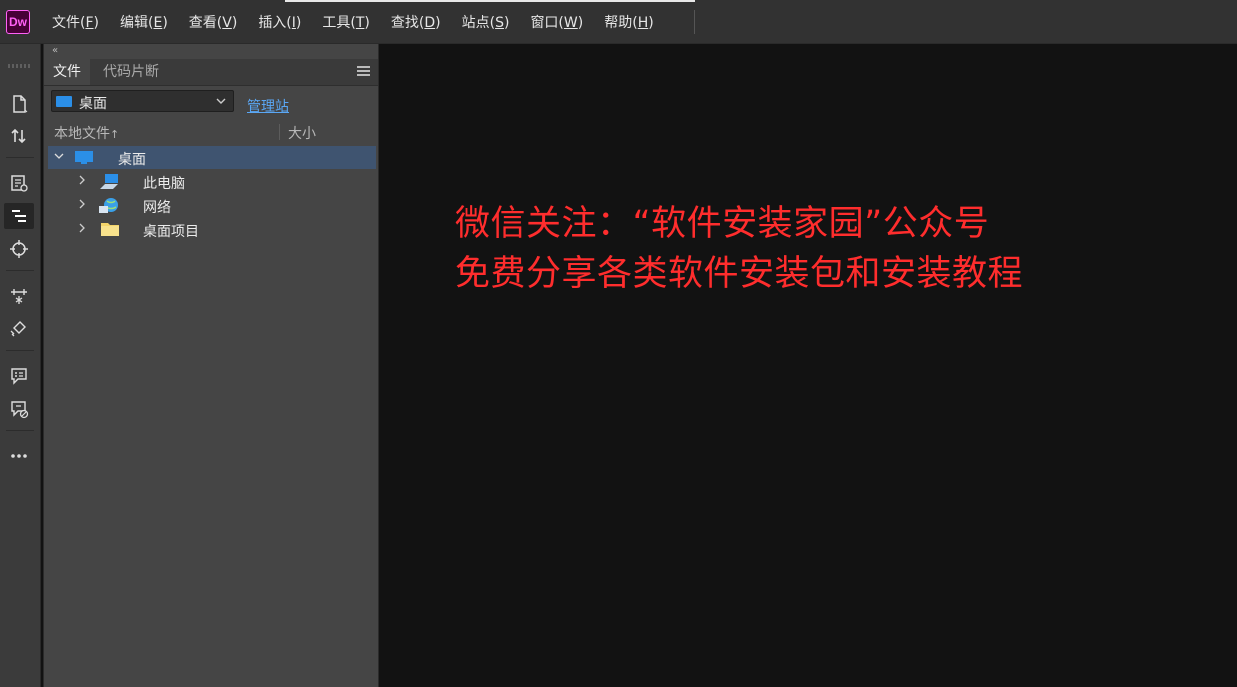 The height and width of the screenshot is (687, 1237). I want to click on watermark-line-2: 免费分享各类软件安装包和安装教程, so click(739, 274).